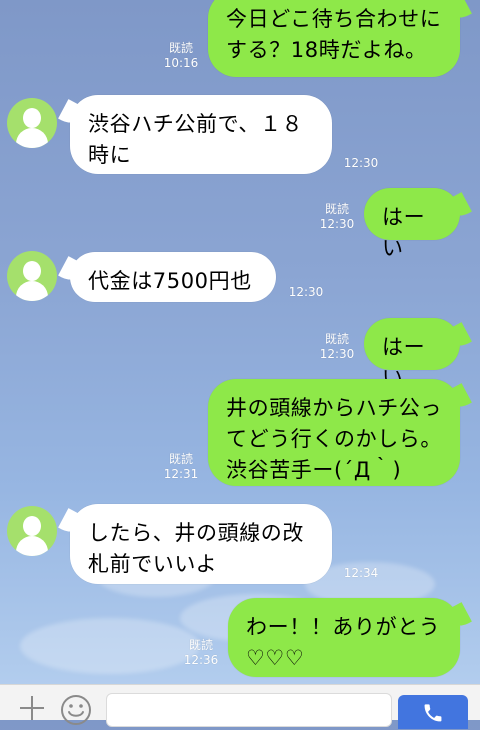  I want to click on smile-icon-graphic, so click(76, 710).